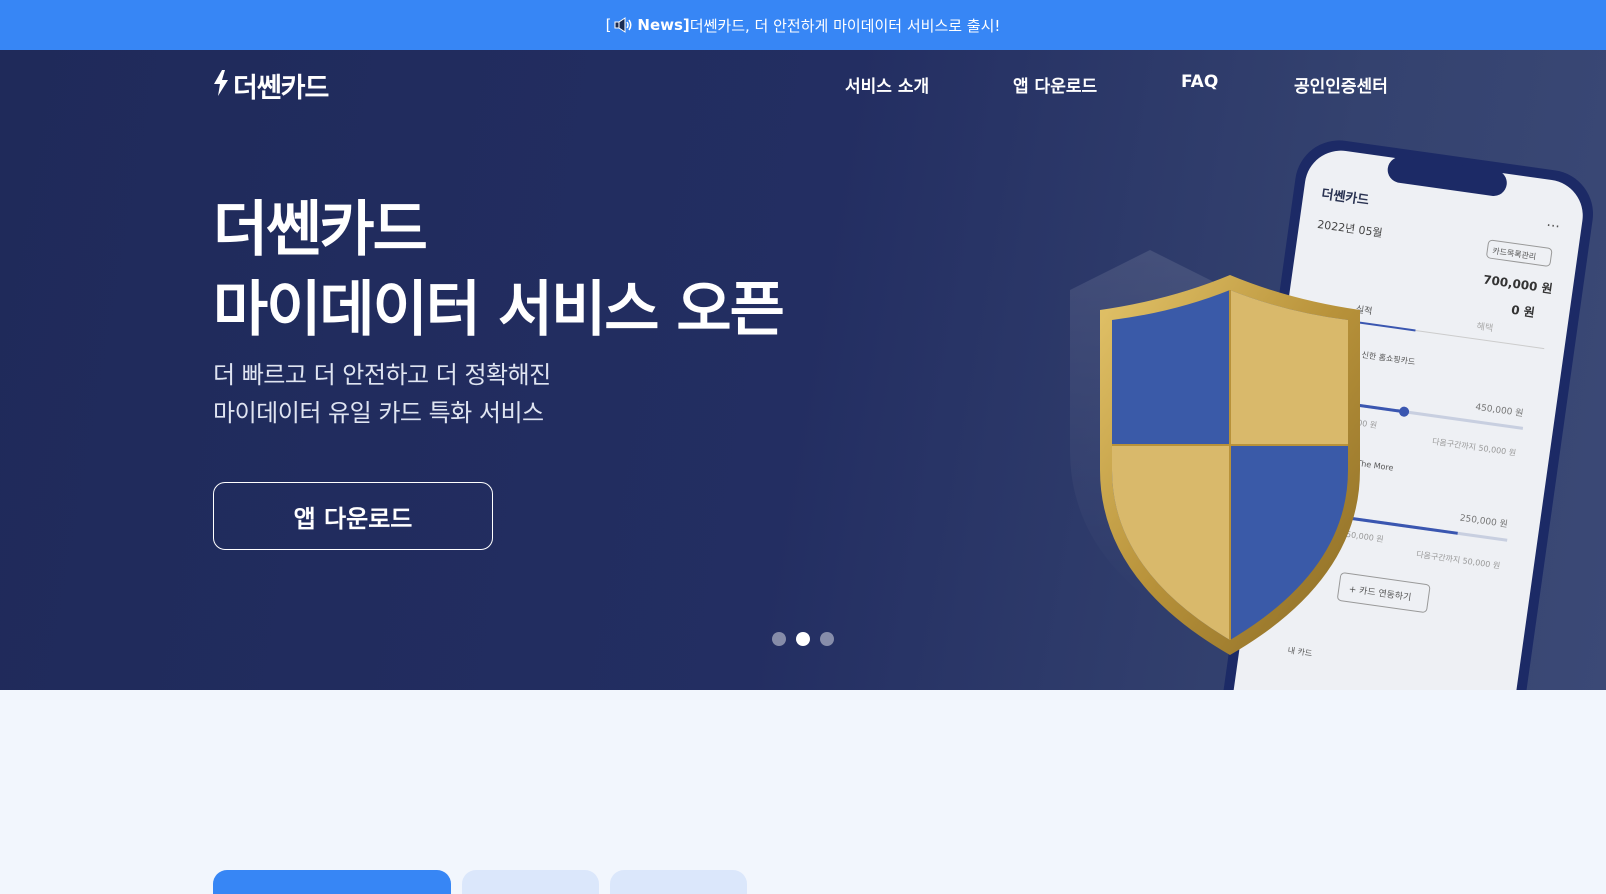 The height and width of the screenshot is (894, 1606). What do you see at coordinates (382, 375) in the screenshot?
I see `hero-subtitle-line1: 더 빠르고 더 안전하고 더 정확해진` at bounding box center [382, 375].